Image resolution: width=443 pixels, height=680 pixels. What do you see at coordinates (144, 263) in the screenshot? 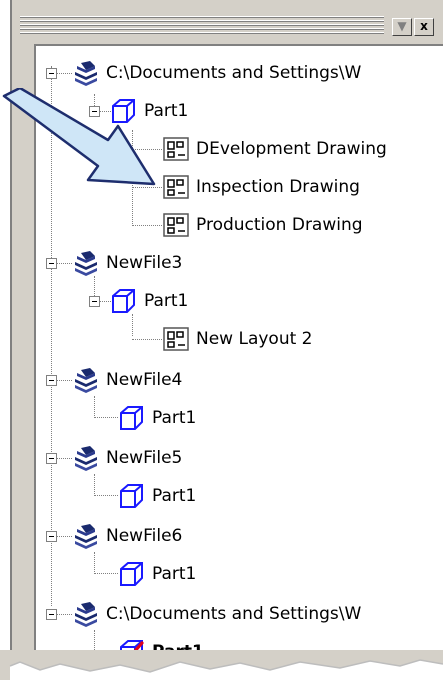
I see `tree-node-label: NewFile3` at bounding box center [144, 263].